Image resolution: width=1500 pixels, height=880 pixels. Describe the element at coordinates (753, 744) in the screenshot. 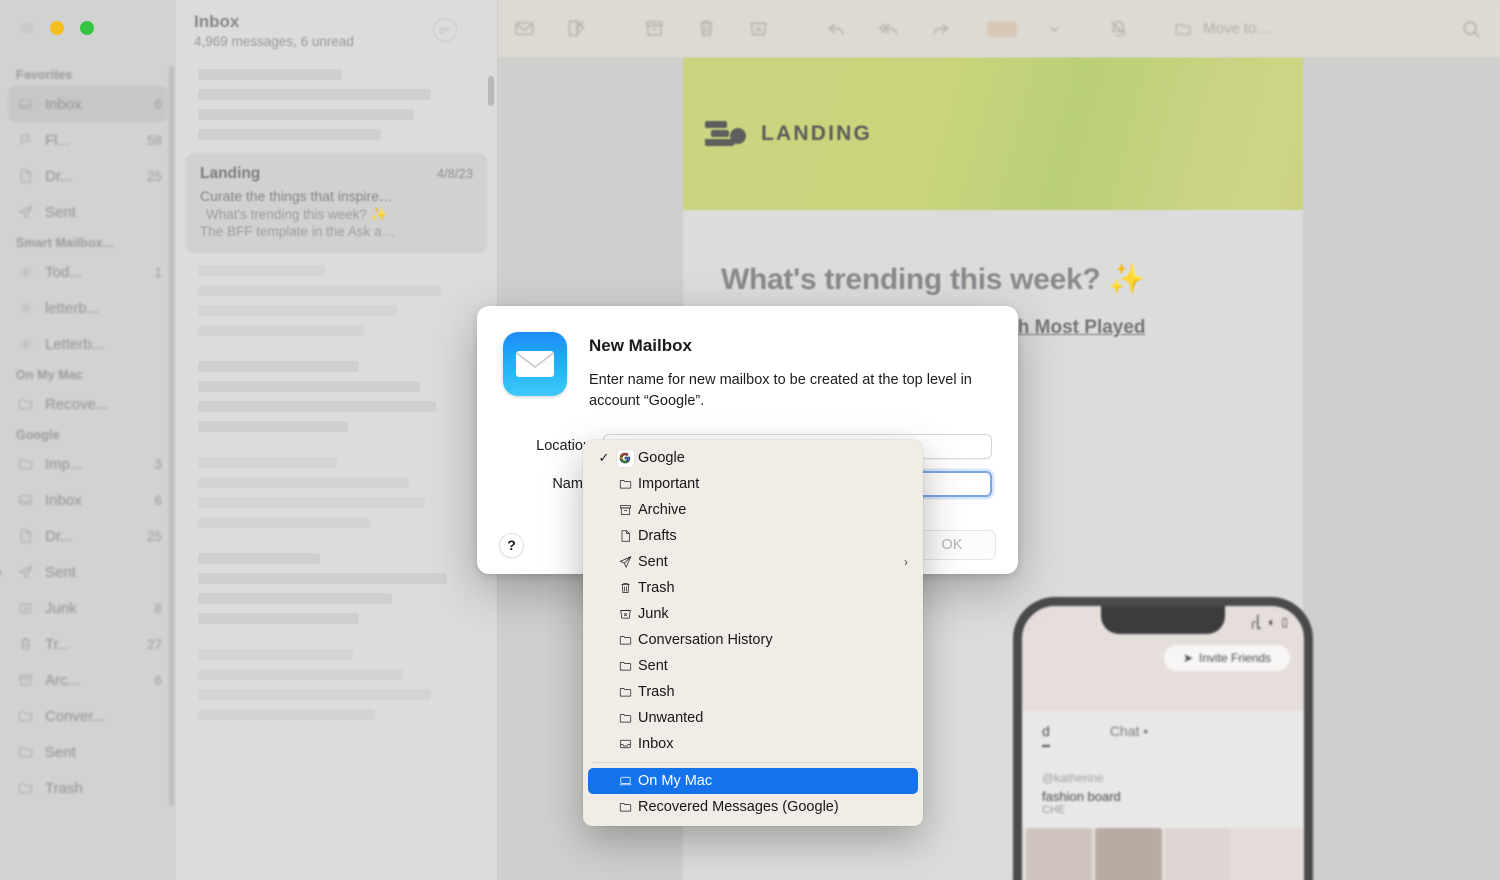

I see `menu-item-inbox: Inbox` at that location.